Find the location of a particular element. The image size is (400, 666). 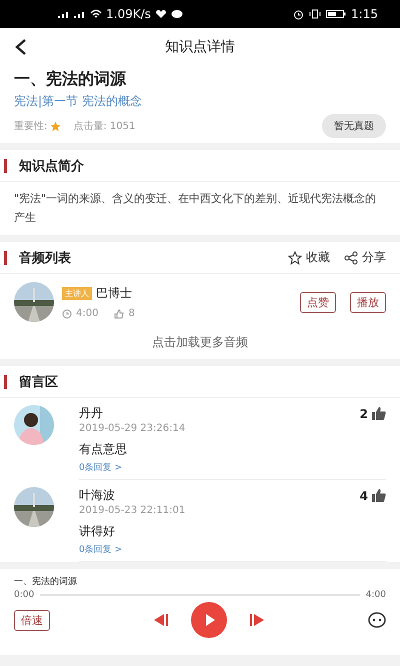

star-outline-icon is located at coordinates (295, 257).